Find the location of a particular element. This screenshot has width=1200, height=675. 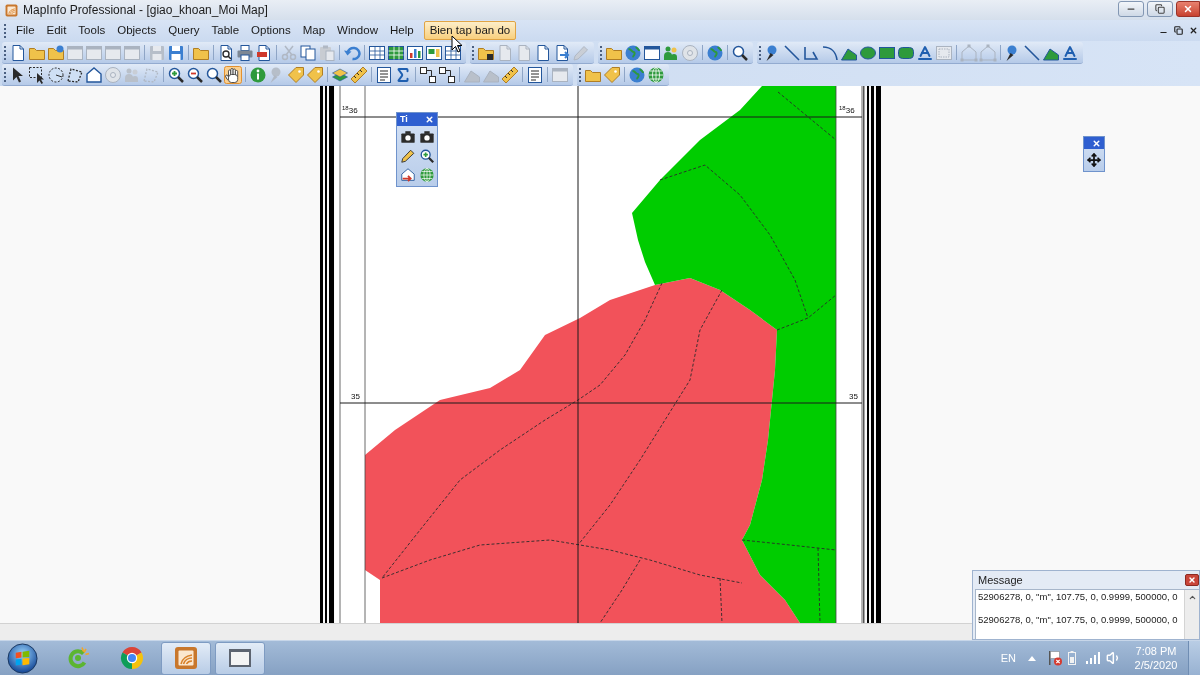

window-title: MapInfo Professional - [giao_khoan_Moi Map] is located at coordinates (145, 10).